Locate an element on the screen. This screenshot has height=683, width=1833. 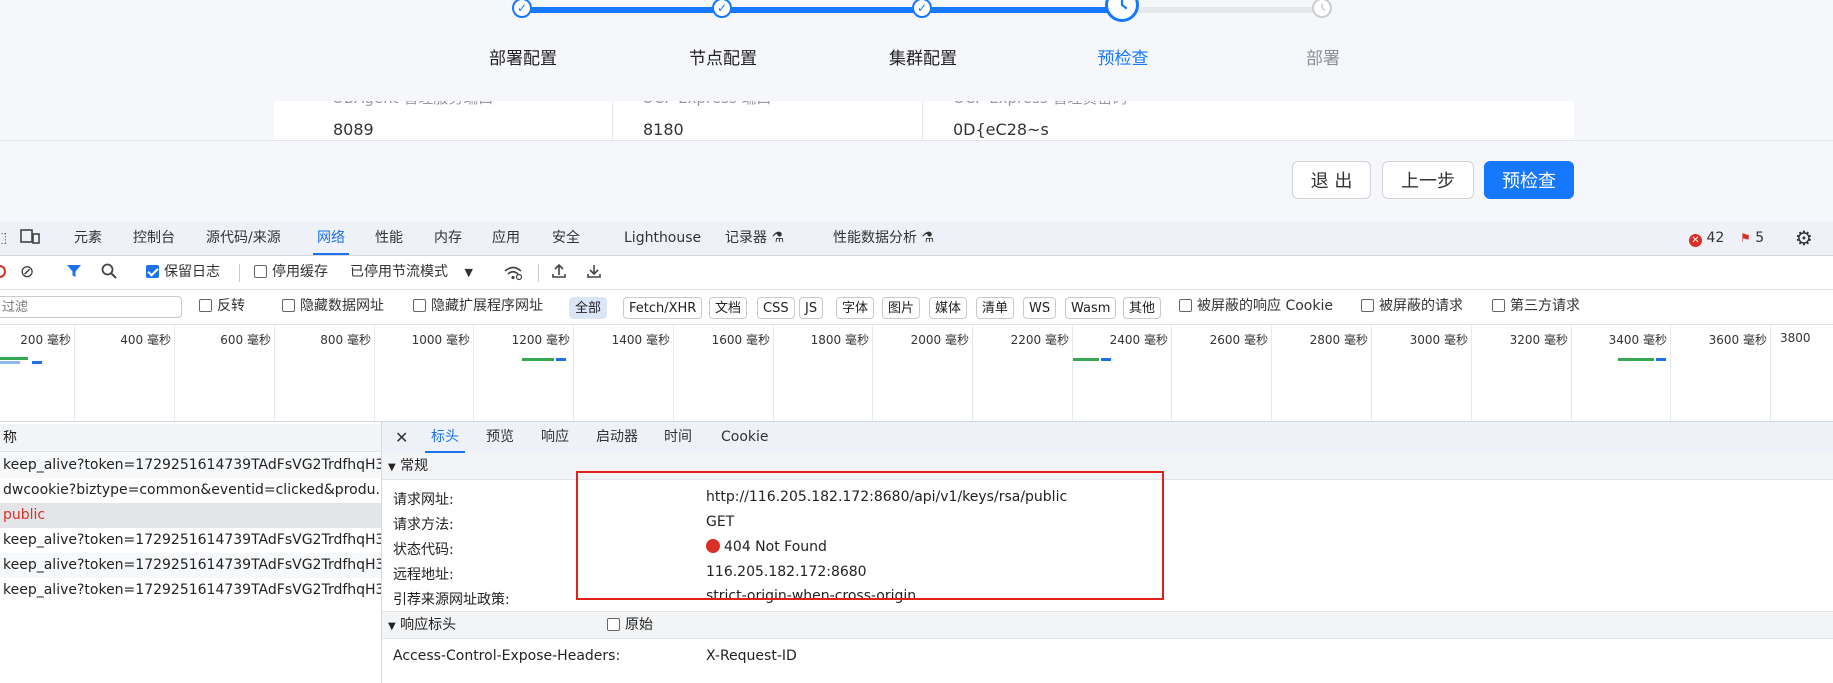
tab-sources: 源代码/来源 is located at coordinates (243, 238).